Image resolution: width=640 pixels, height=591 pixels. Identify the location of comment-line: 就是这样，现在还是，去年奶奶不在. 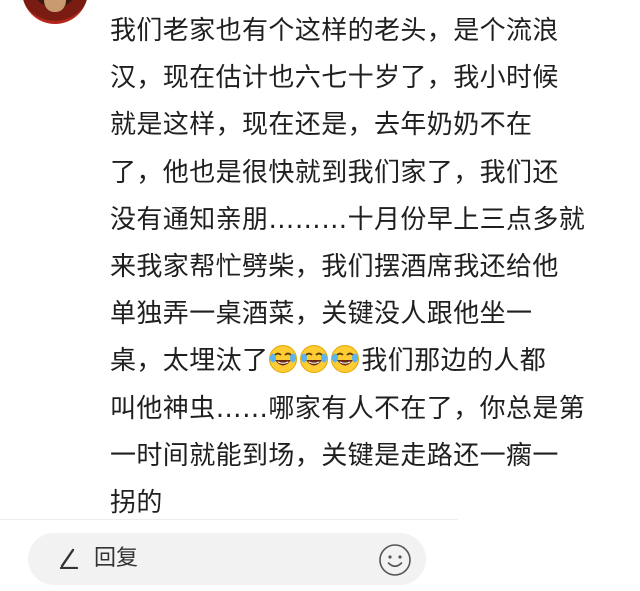
(321, 125).